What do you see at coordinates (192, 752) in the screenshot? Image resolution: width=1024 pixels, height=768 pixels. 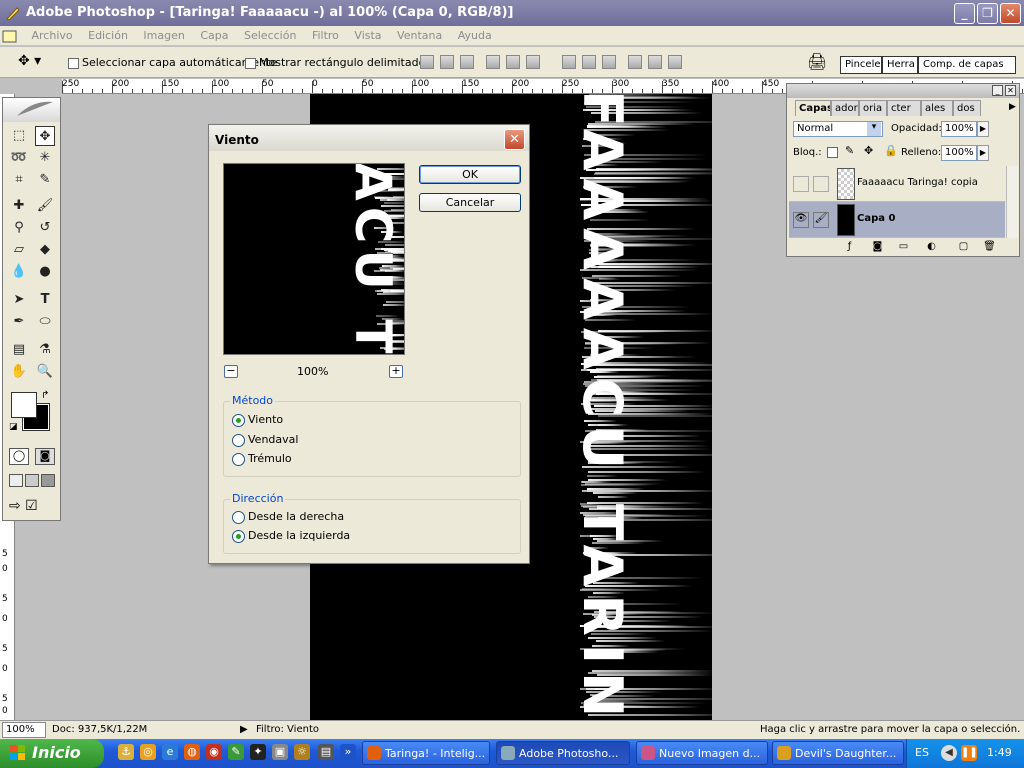 I see `firefox-icon: ◍` at bounding box center [192, 752].